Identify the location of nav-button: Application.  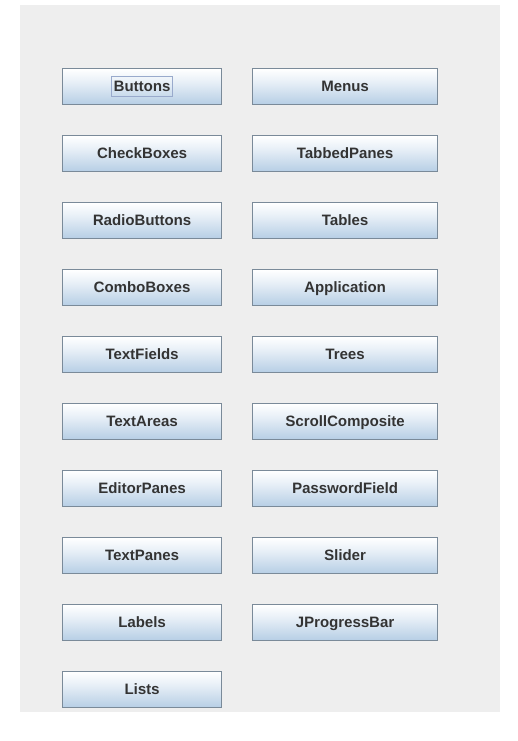
(345, 287).